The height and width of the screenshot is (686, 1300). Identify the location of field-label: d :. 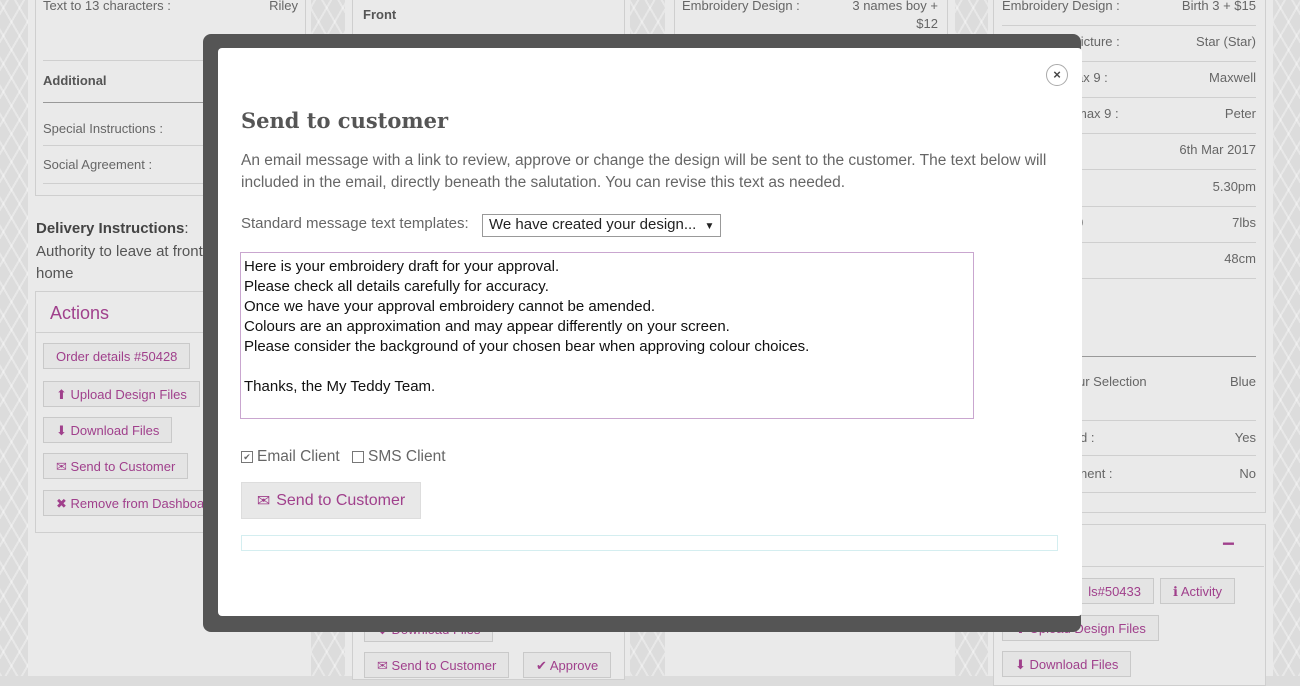
(1087, 437).